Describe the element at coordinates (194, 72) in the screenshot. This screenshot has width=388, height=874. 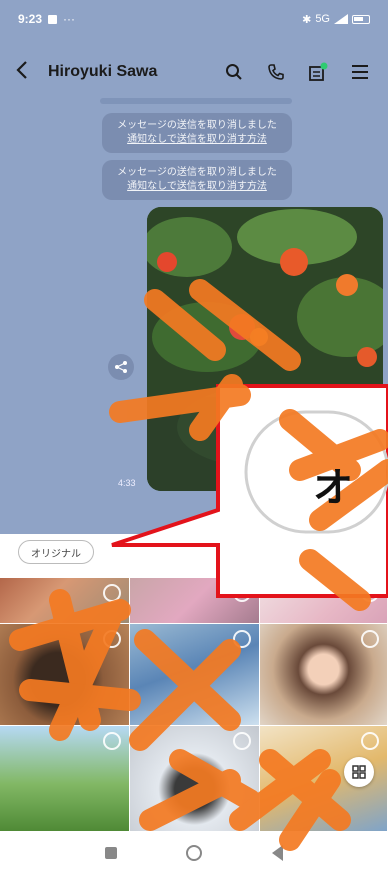
I see `chat-header: Hiroyuki Sawa` at that location.